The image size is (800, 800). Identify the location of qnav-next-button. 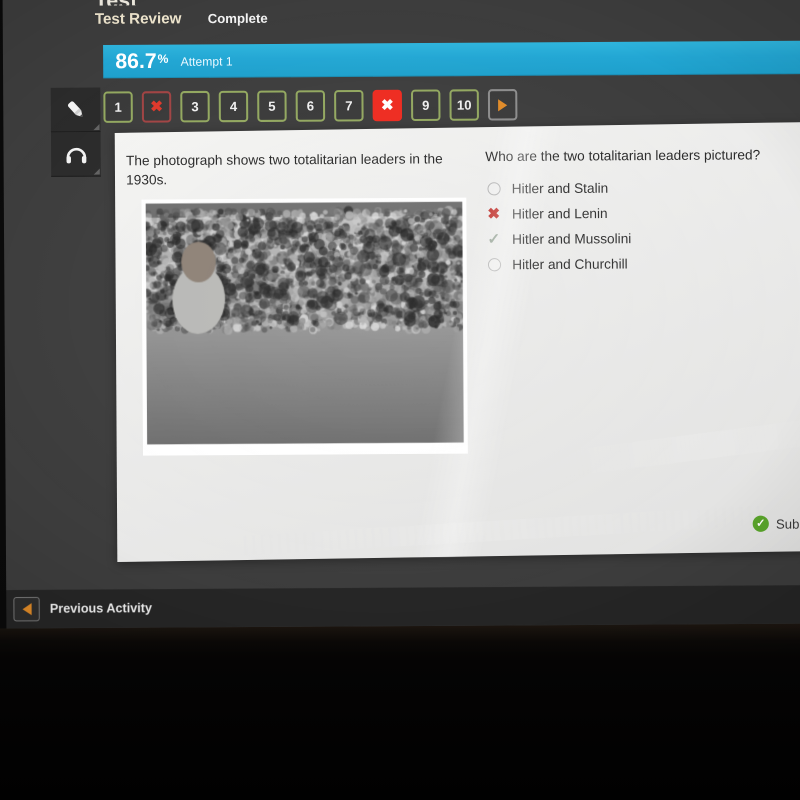
(502, 105).